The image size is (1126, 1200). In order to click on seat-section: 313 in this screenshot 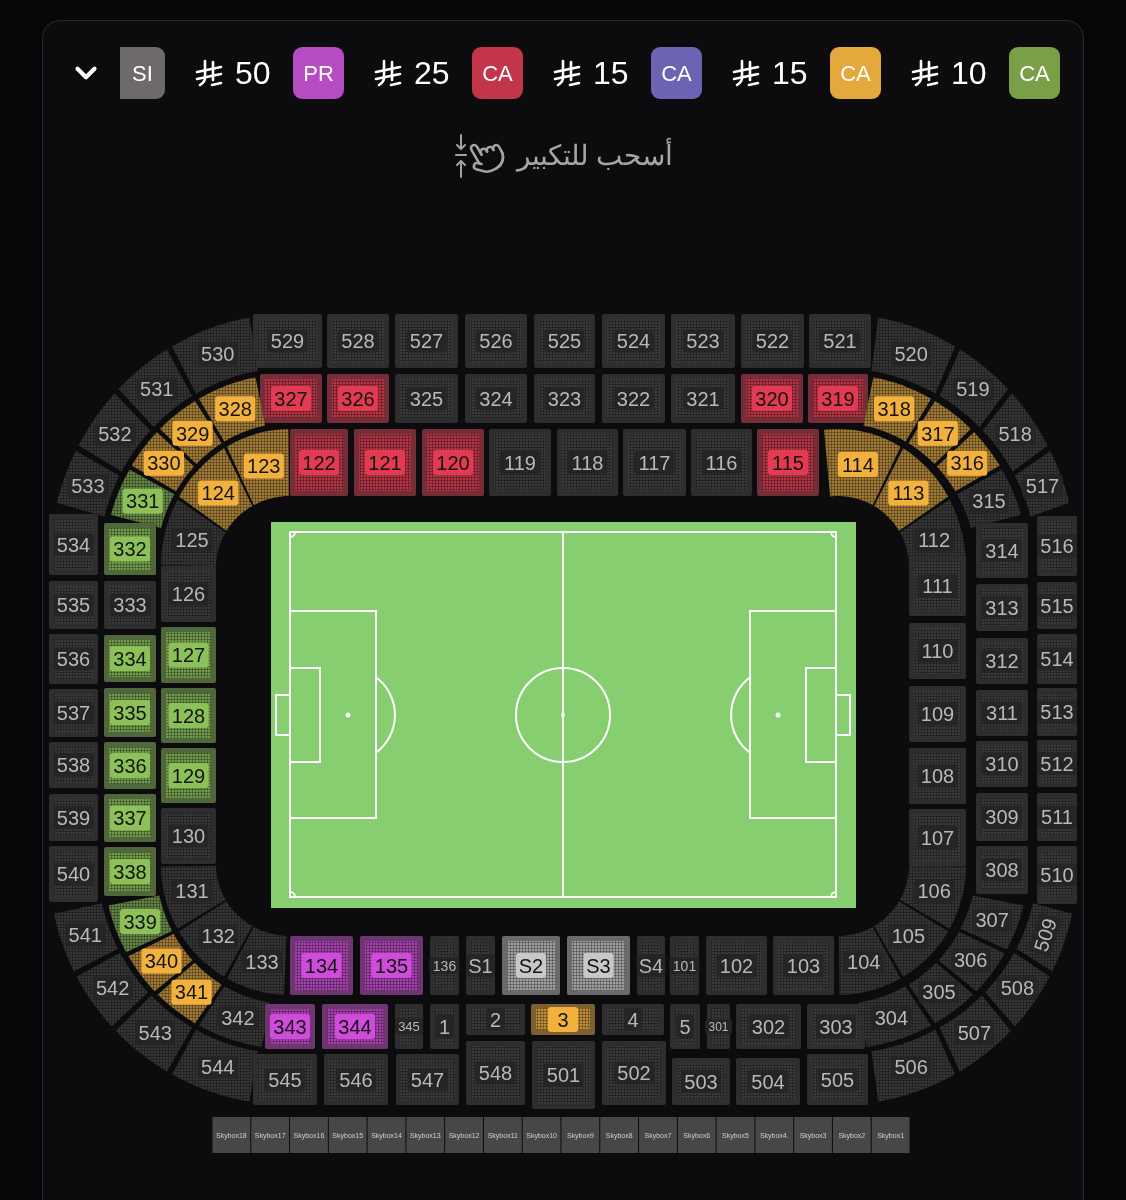, I will do `click(1002, 607)`.